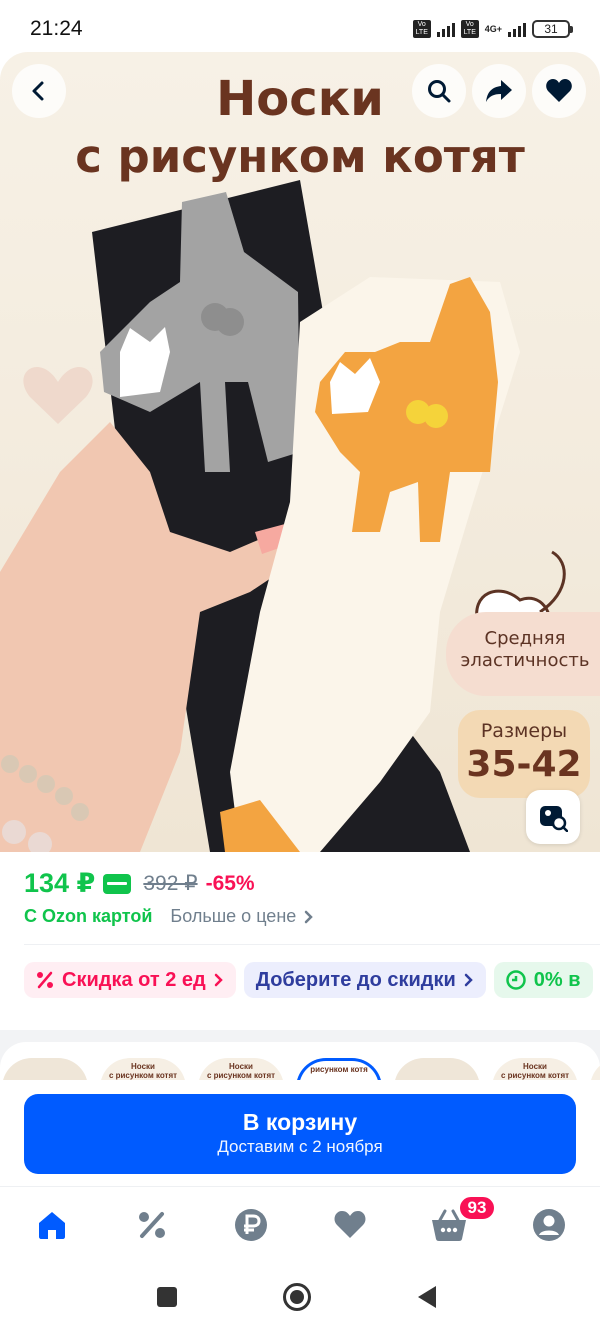  I want to click on bottom-nav: 93, so click(300, 1224).